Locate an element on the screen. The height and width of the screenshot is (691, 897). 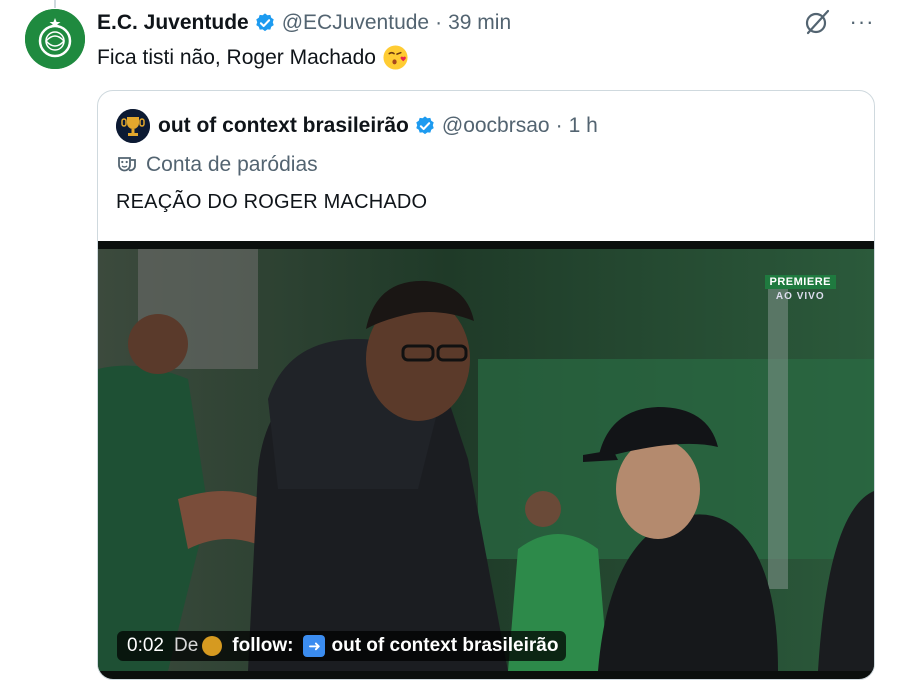
kissing-face-emoji-icon is located at coordinates (395, 57).